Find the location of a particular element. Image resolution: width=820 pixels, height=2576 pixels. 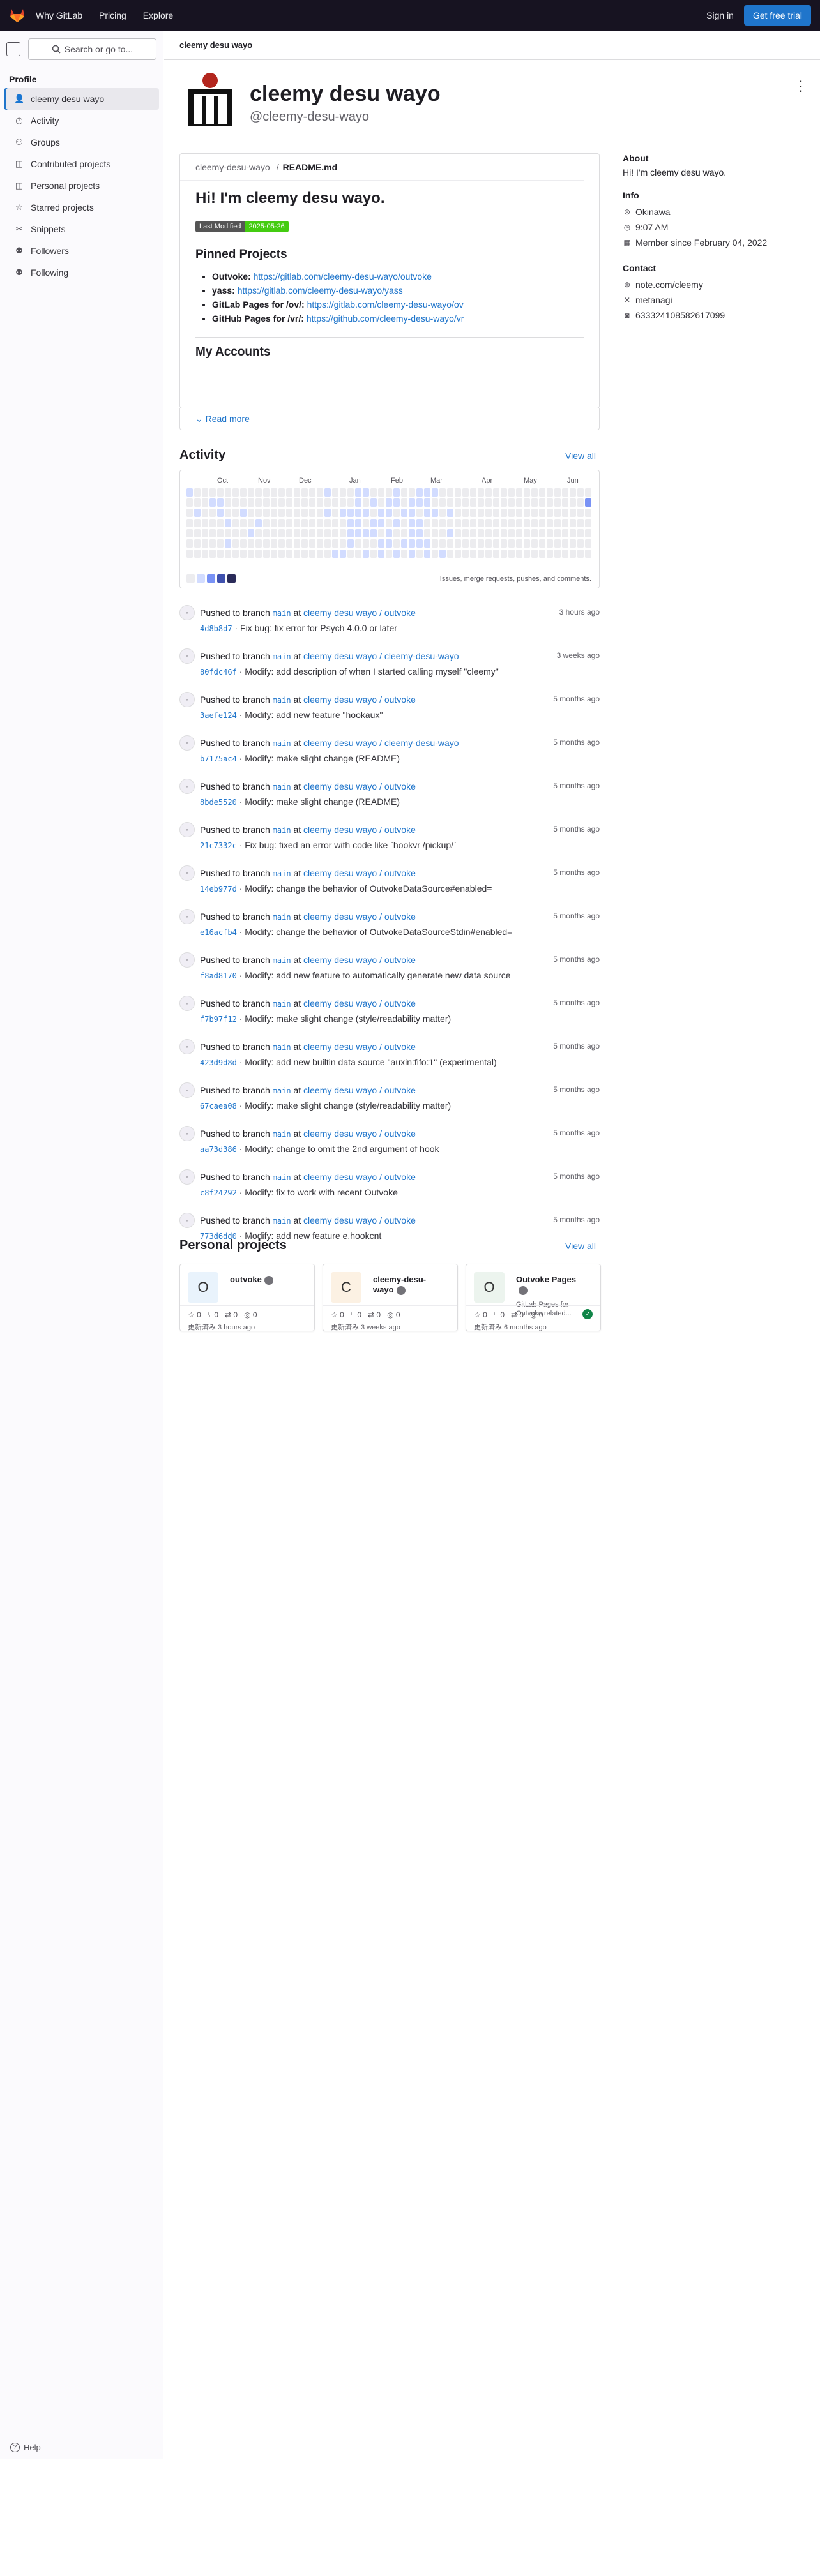

project-avatar: C is located at coordinates (346, 1287).